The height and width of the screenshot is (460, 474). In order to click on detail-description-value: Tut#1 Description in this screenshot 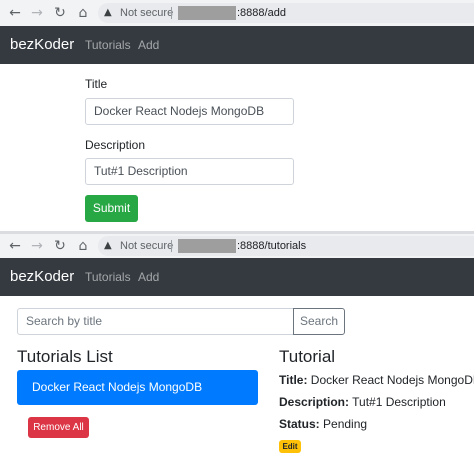, I will do `click(399, 402)`.